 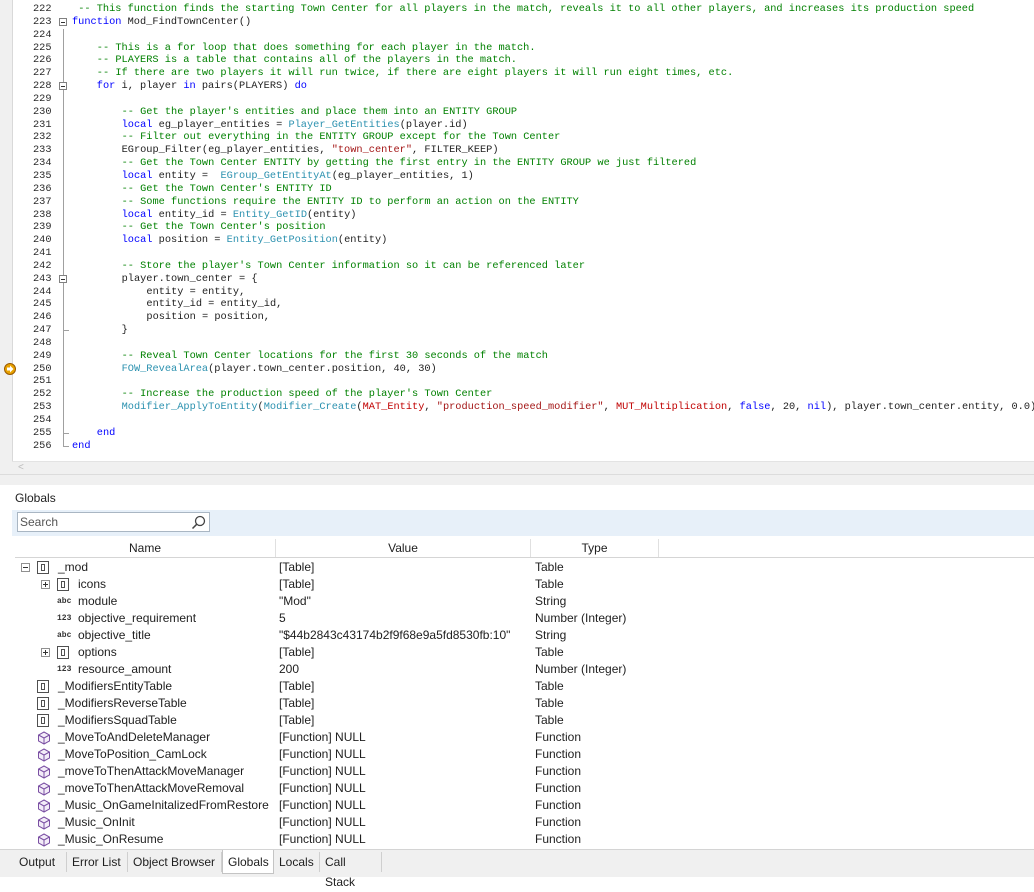 What do you see at coordinates (189, 86) in the screenshot?
I see `code-token: in` at bounding box center [189, 86].